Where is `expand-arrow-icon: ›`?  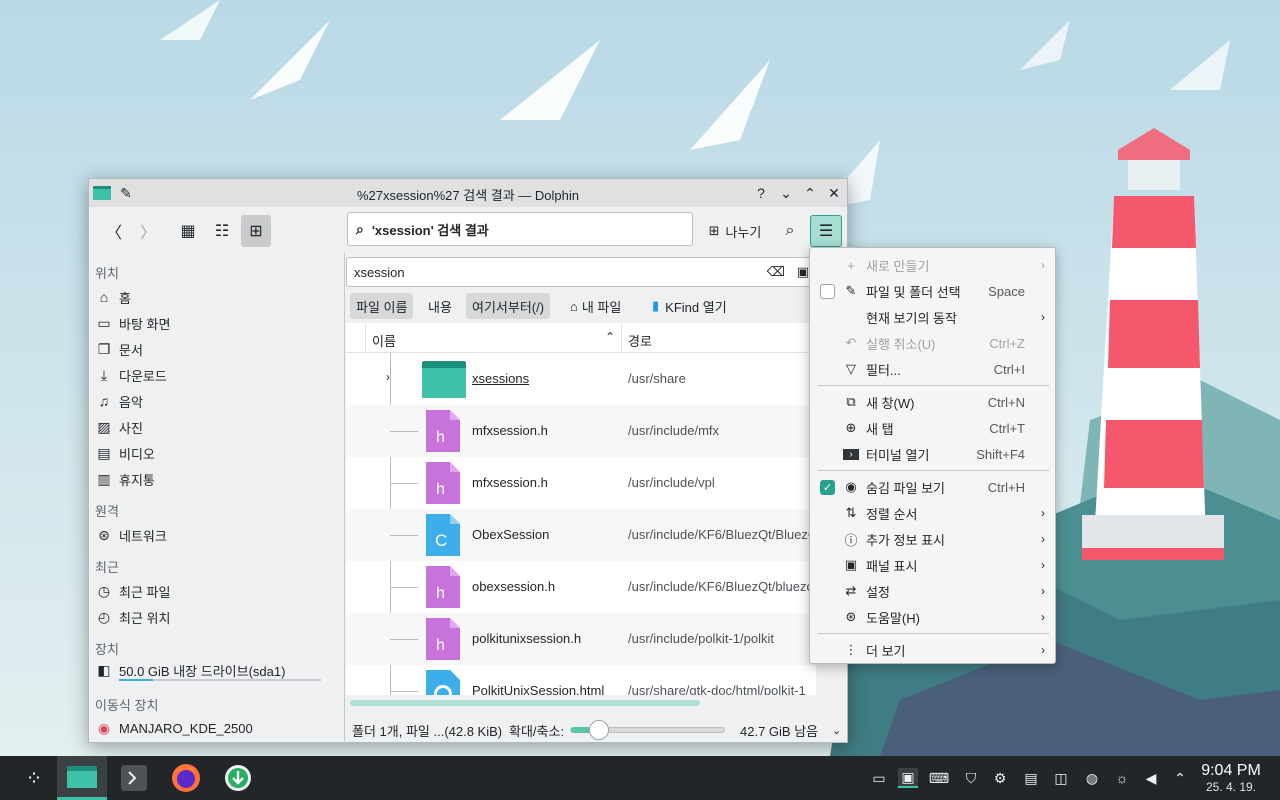
expand-arrow-icon: › is located at coordinates (388, 377).